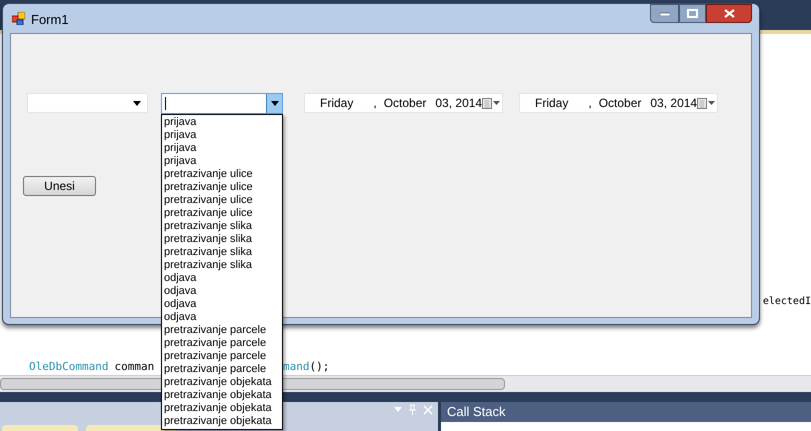  I want to click on dropdown-field, so click(222, 103).